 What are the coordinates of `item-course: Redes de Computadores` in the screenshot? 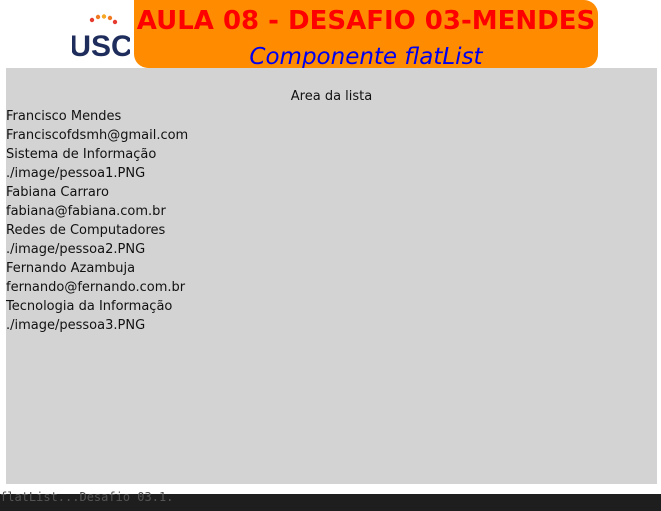 It's located at (86, 230).